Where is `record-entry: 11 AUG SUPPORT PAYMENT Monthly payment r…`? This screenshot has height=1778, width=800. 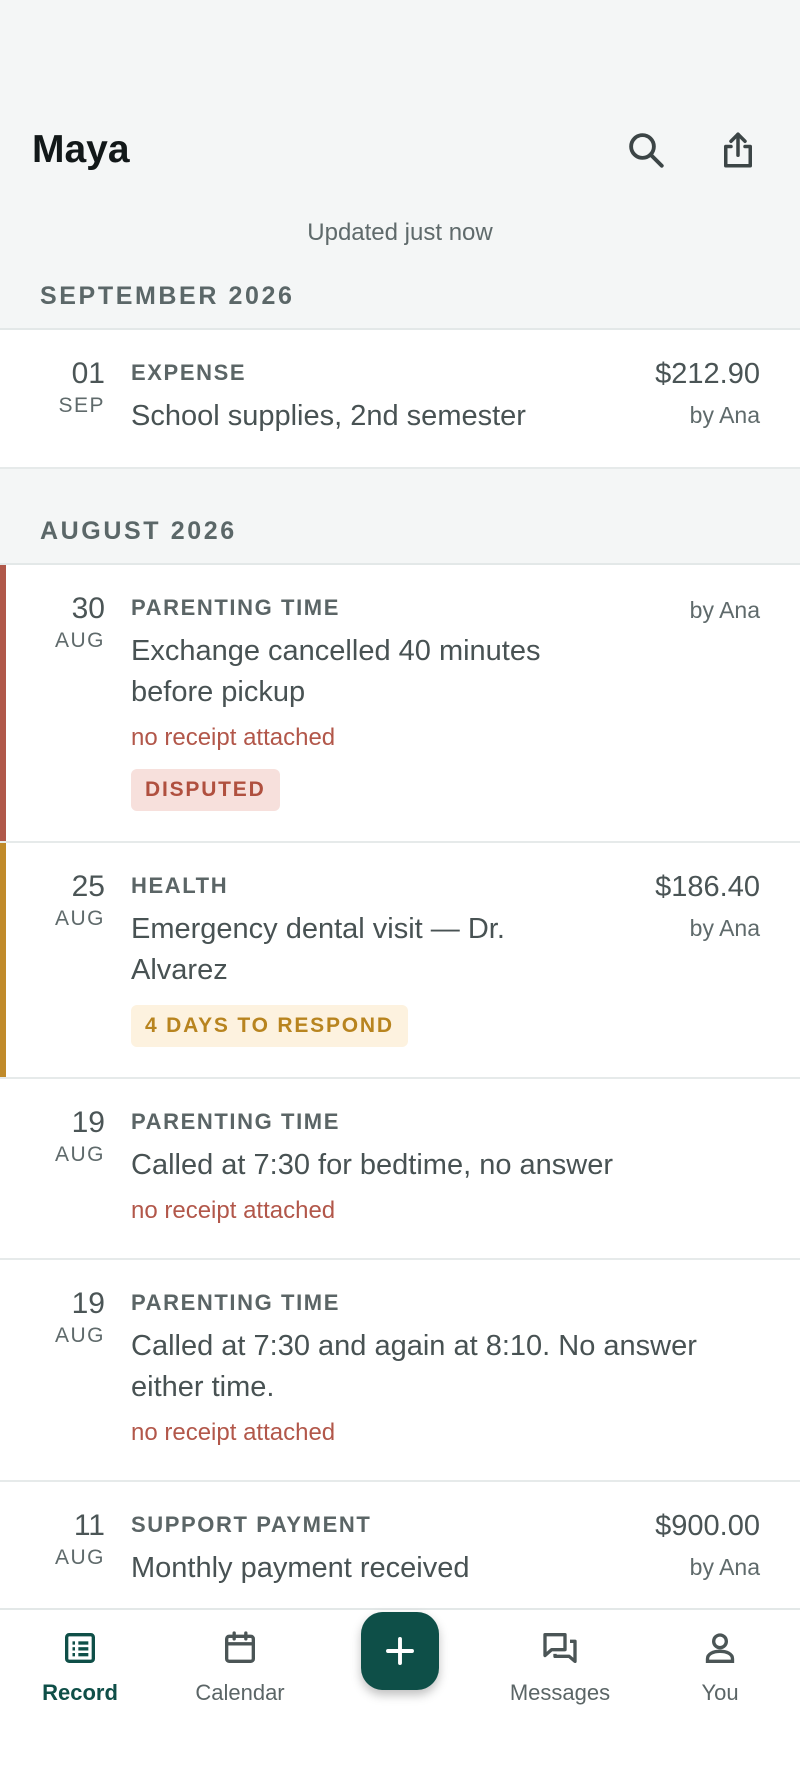
record-entry: 11 AUG SUPPORT PAYMENT Monthly payment r… is located at coordinates (400, 1551).